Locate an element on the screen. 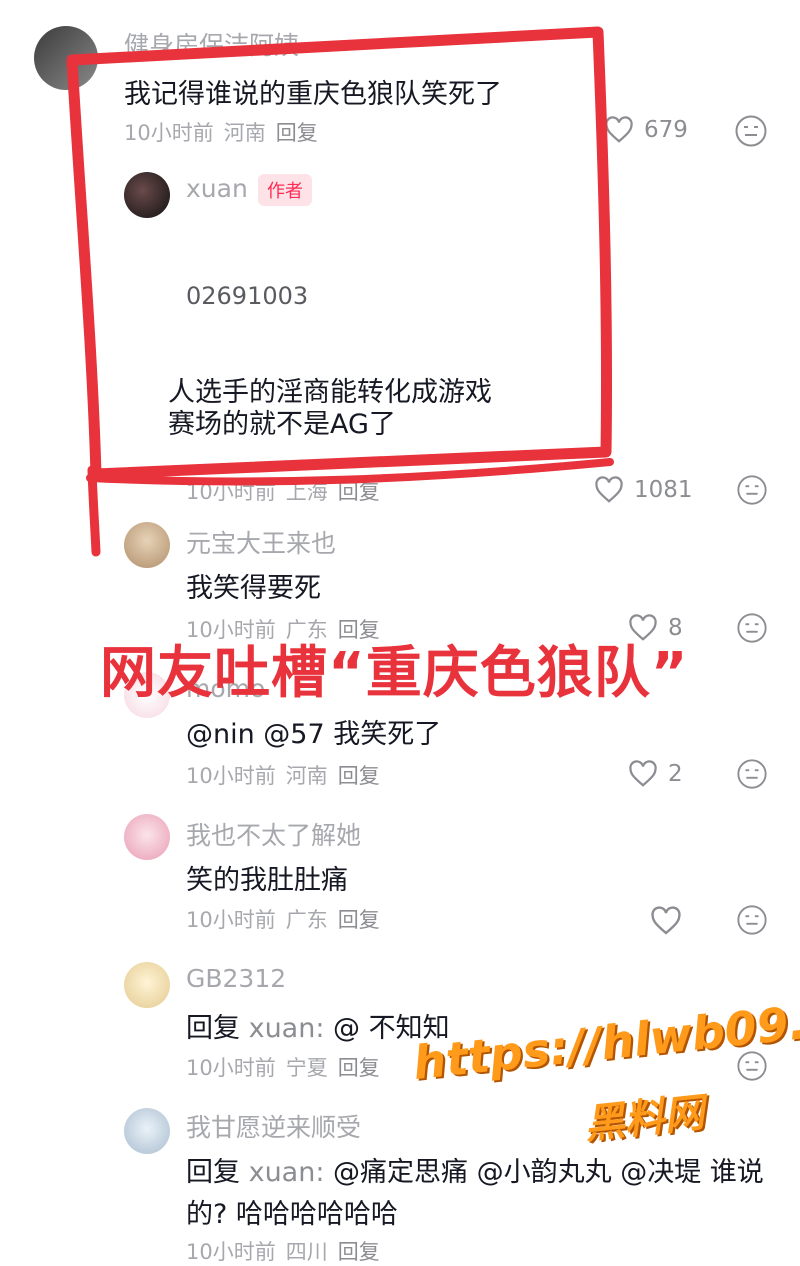  comment-text-line-2: 的? 哈哈哈哈哈哈 is located at coordinates (292, 1214).